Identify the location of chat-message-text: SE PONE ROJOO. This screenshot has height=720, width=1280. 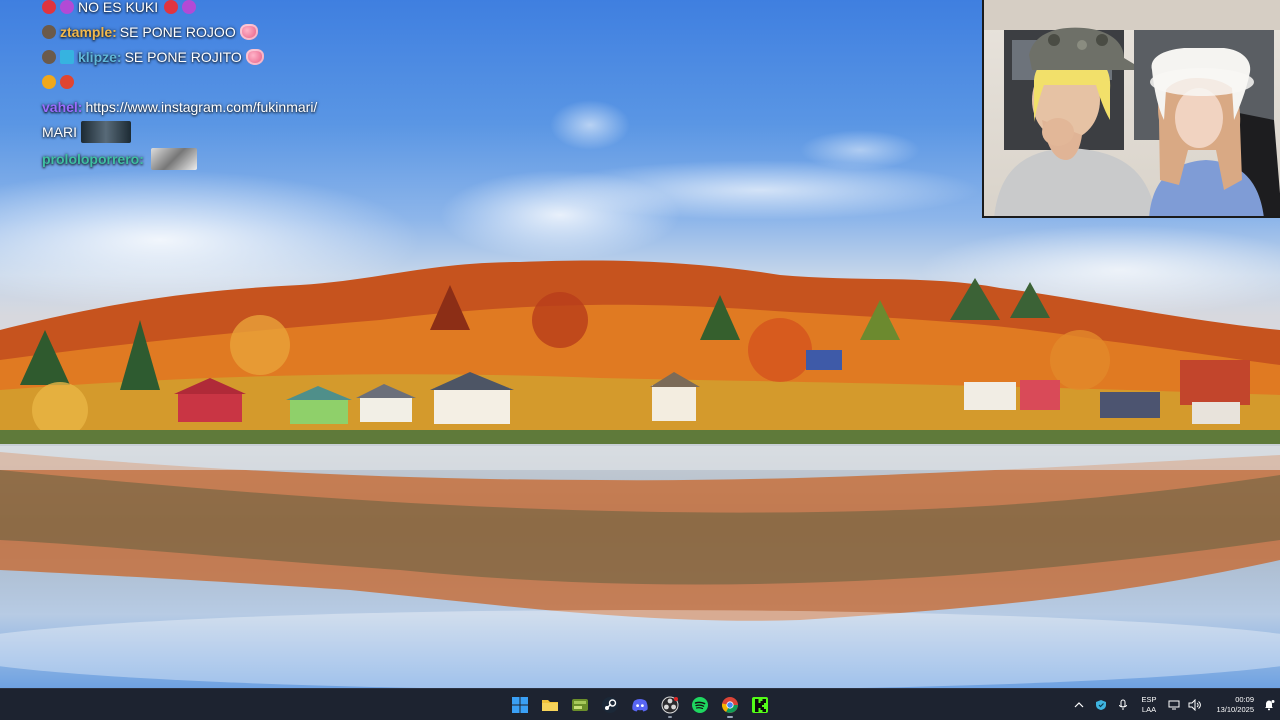
(177, 31).